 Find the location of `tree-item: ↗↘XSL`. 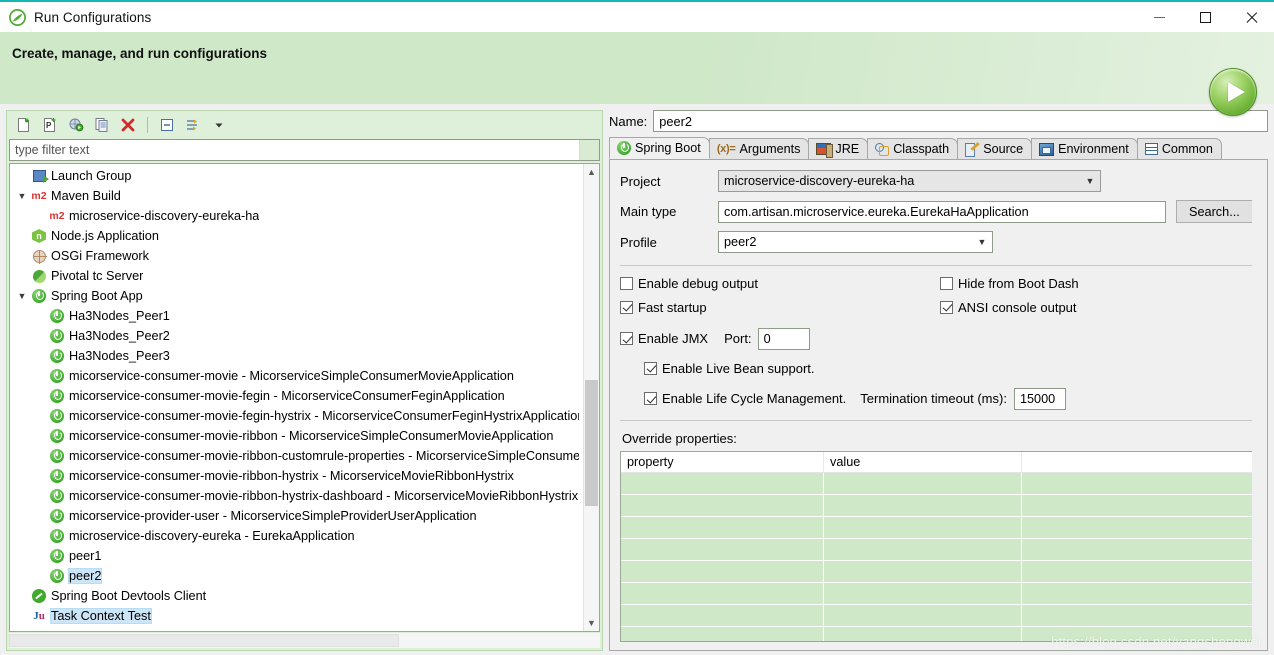

tree-item: ↗↘XSL is located at coordinates (296, 628).